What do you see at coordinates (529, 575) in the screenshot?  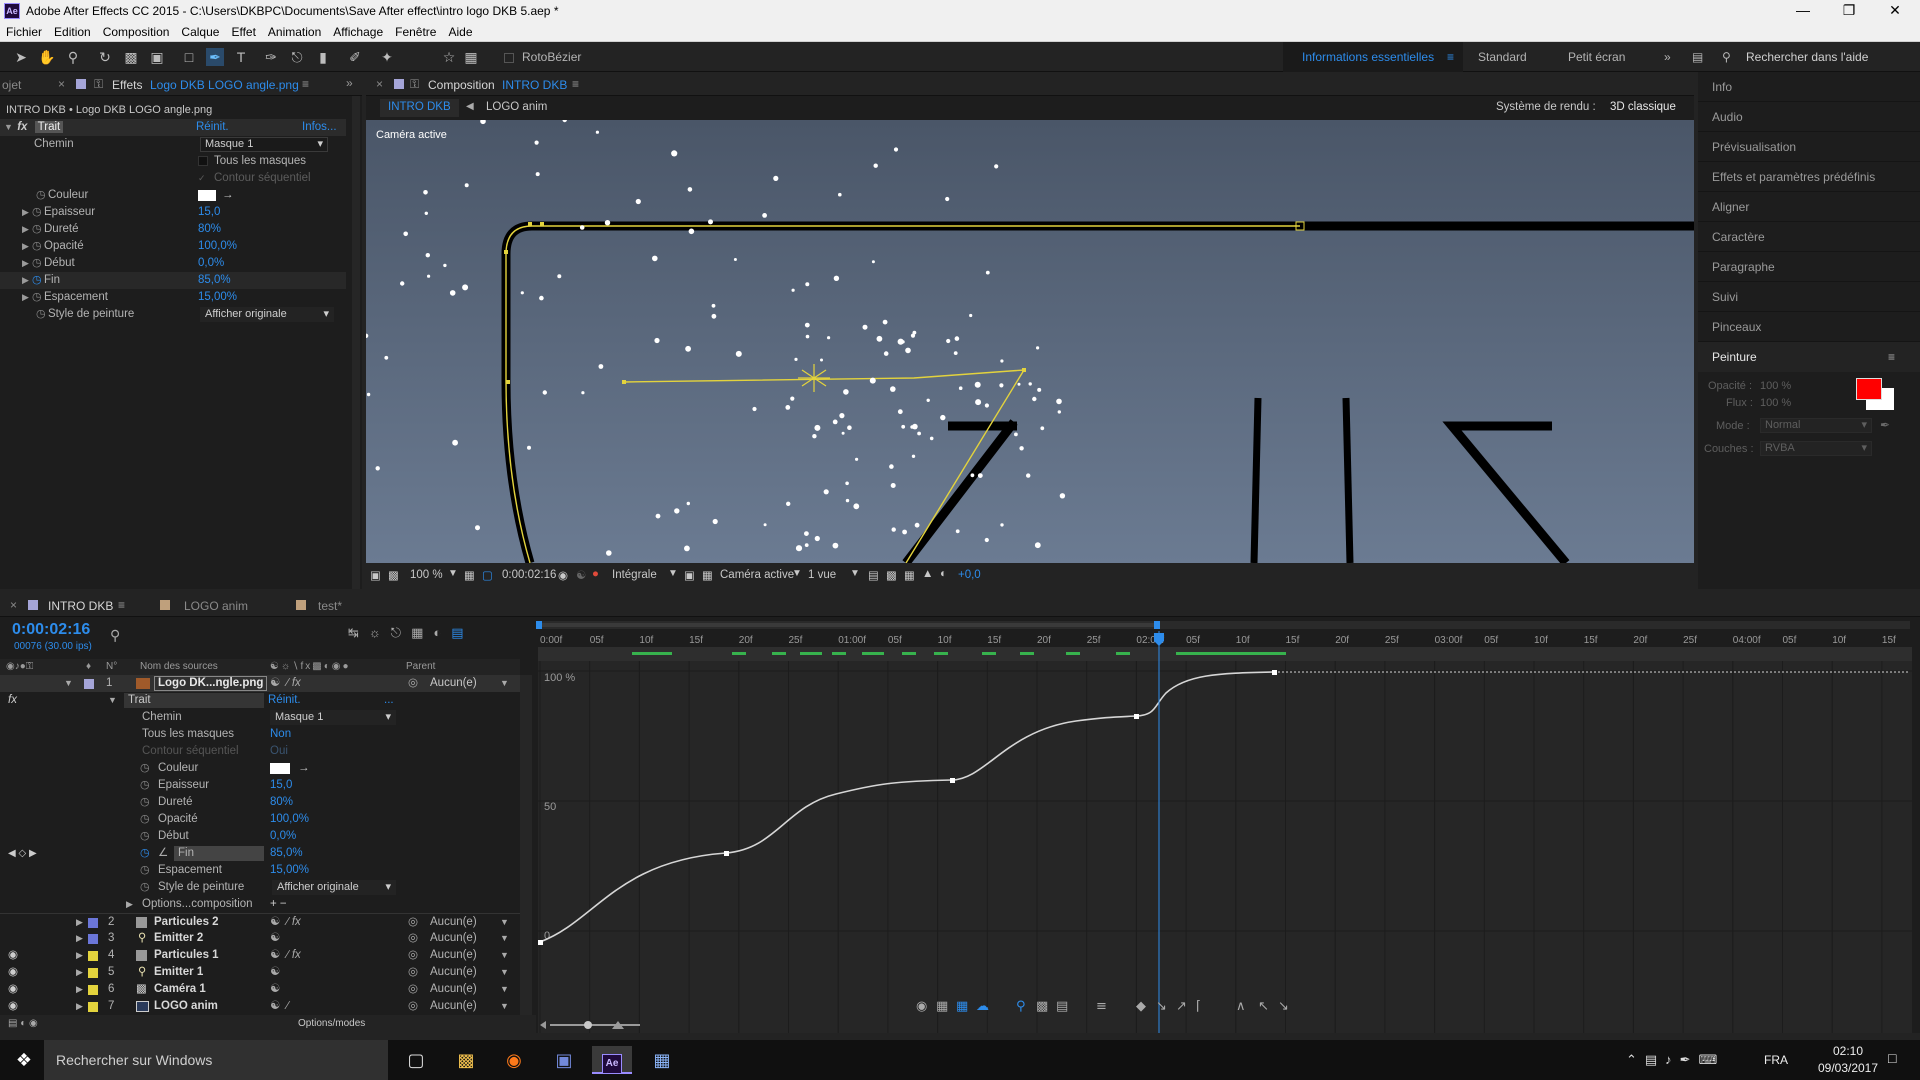 I see `viewer-timecode: 0:00:02:16` at bounding box center [529, 575].